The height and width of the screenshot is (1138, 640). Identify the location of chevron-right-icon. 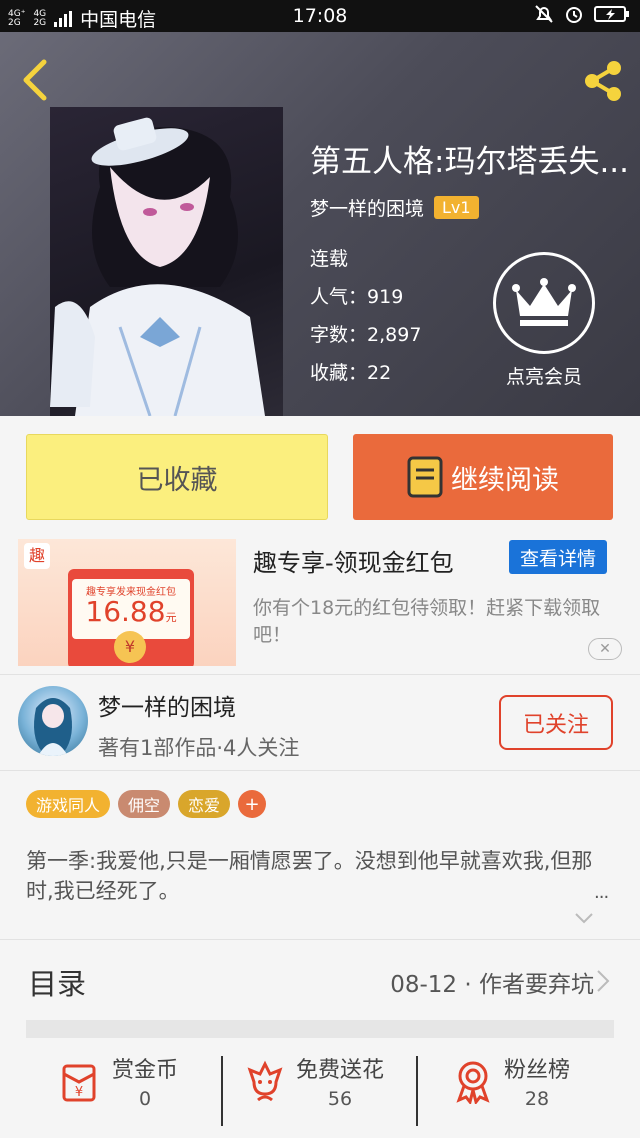
(603, 981).